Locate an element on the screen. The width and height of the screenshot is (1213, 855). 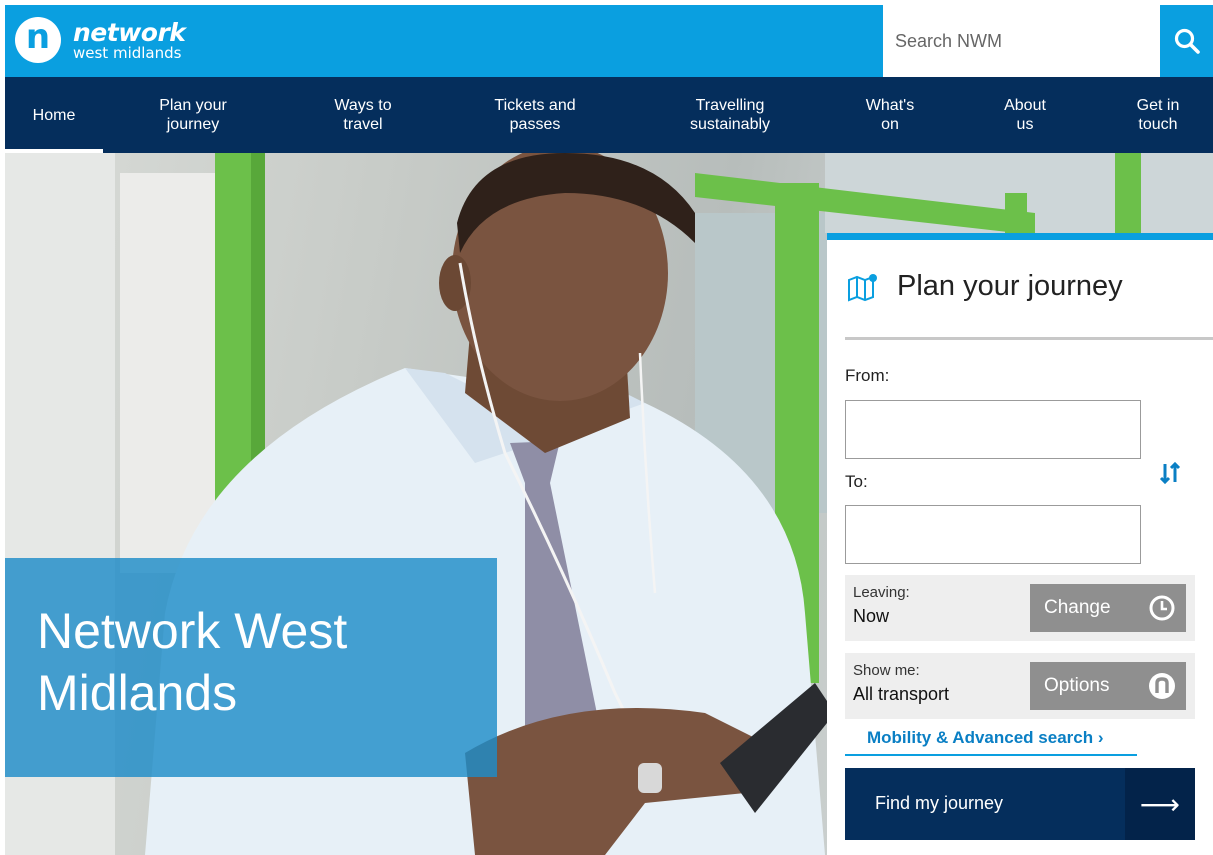
nav-label: Get in touch is located at coordinates (1158, 115).